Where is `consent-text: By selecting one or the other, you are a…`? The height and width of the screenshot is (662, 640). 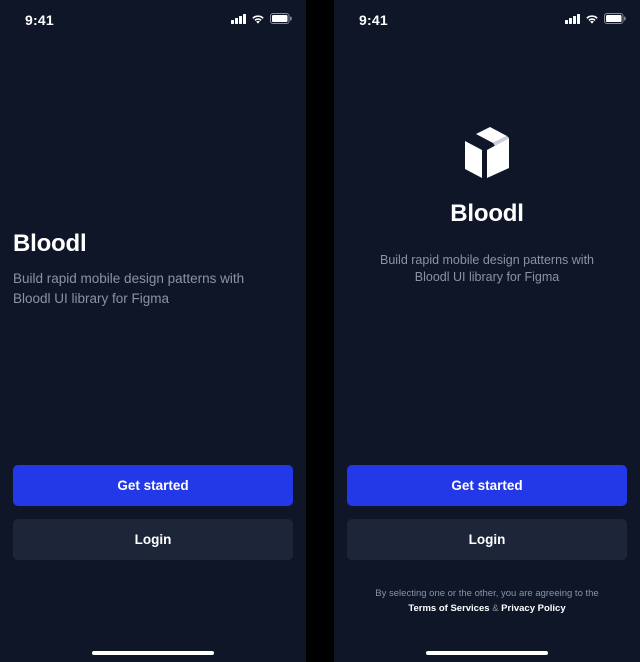 consent-text: By selecting one or the other, you are a… is located at coordinates (487, 601).